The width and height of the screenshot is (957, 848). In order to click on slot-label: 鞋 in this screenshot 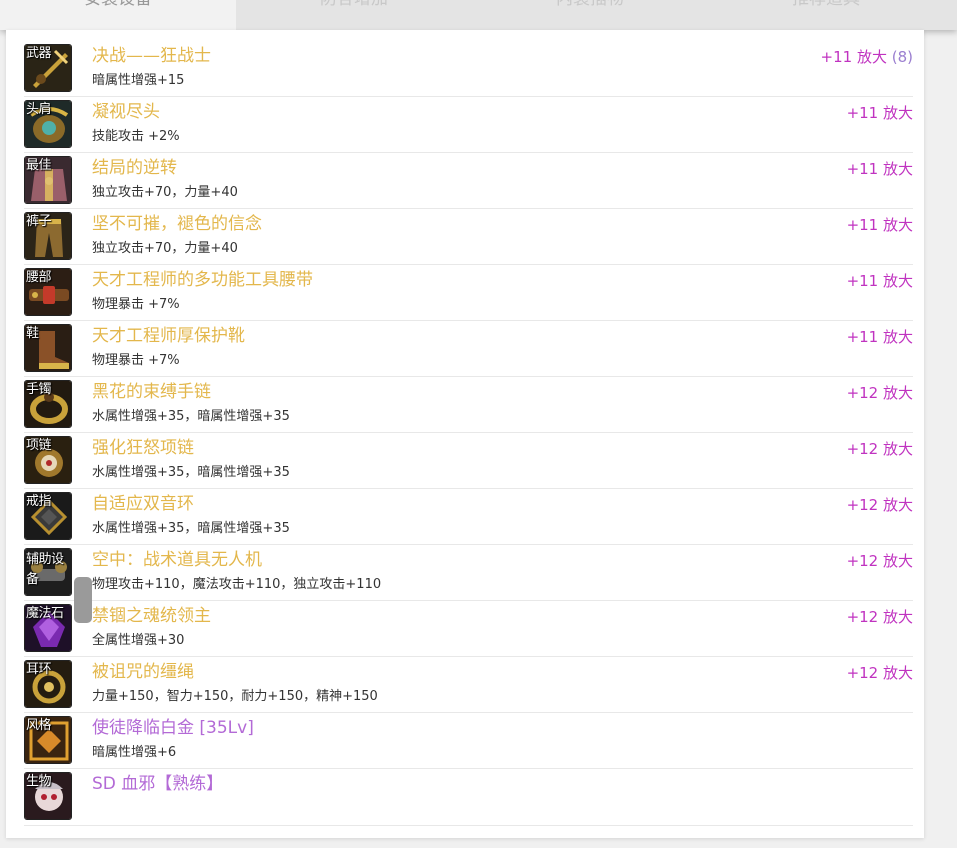, I will do `click(32, 333)`.